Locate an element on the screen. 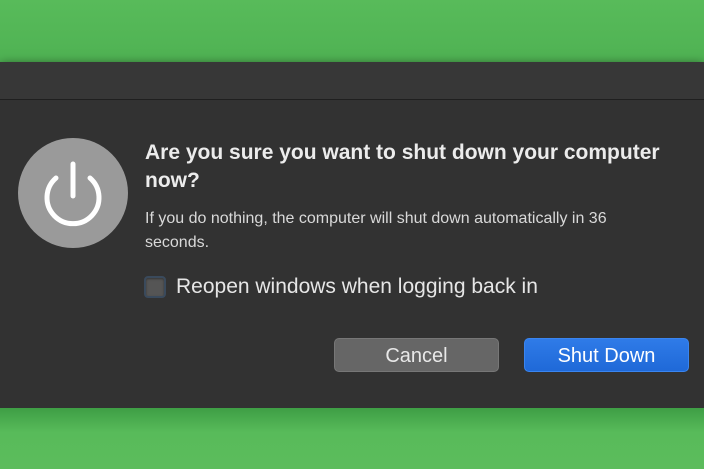  reopen-windows-checkbox is located at coordinates (155, 287).